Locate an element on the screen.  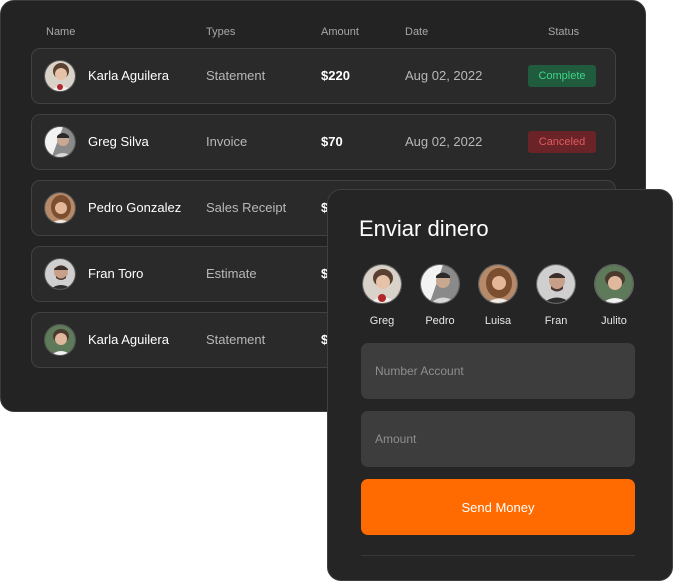
send-title: Enviar dinero is located at coordinates (424, 228).